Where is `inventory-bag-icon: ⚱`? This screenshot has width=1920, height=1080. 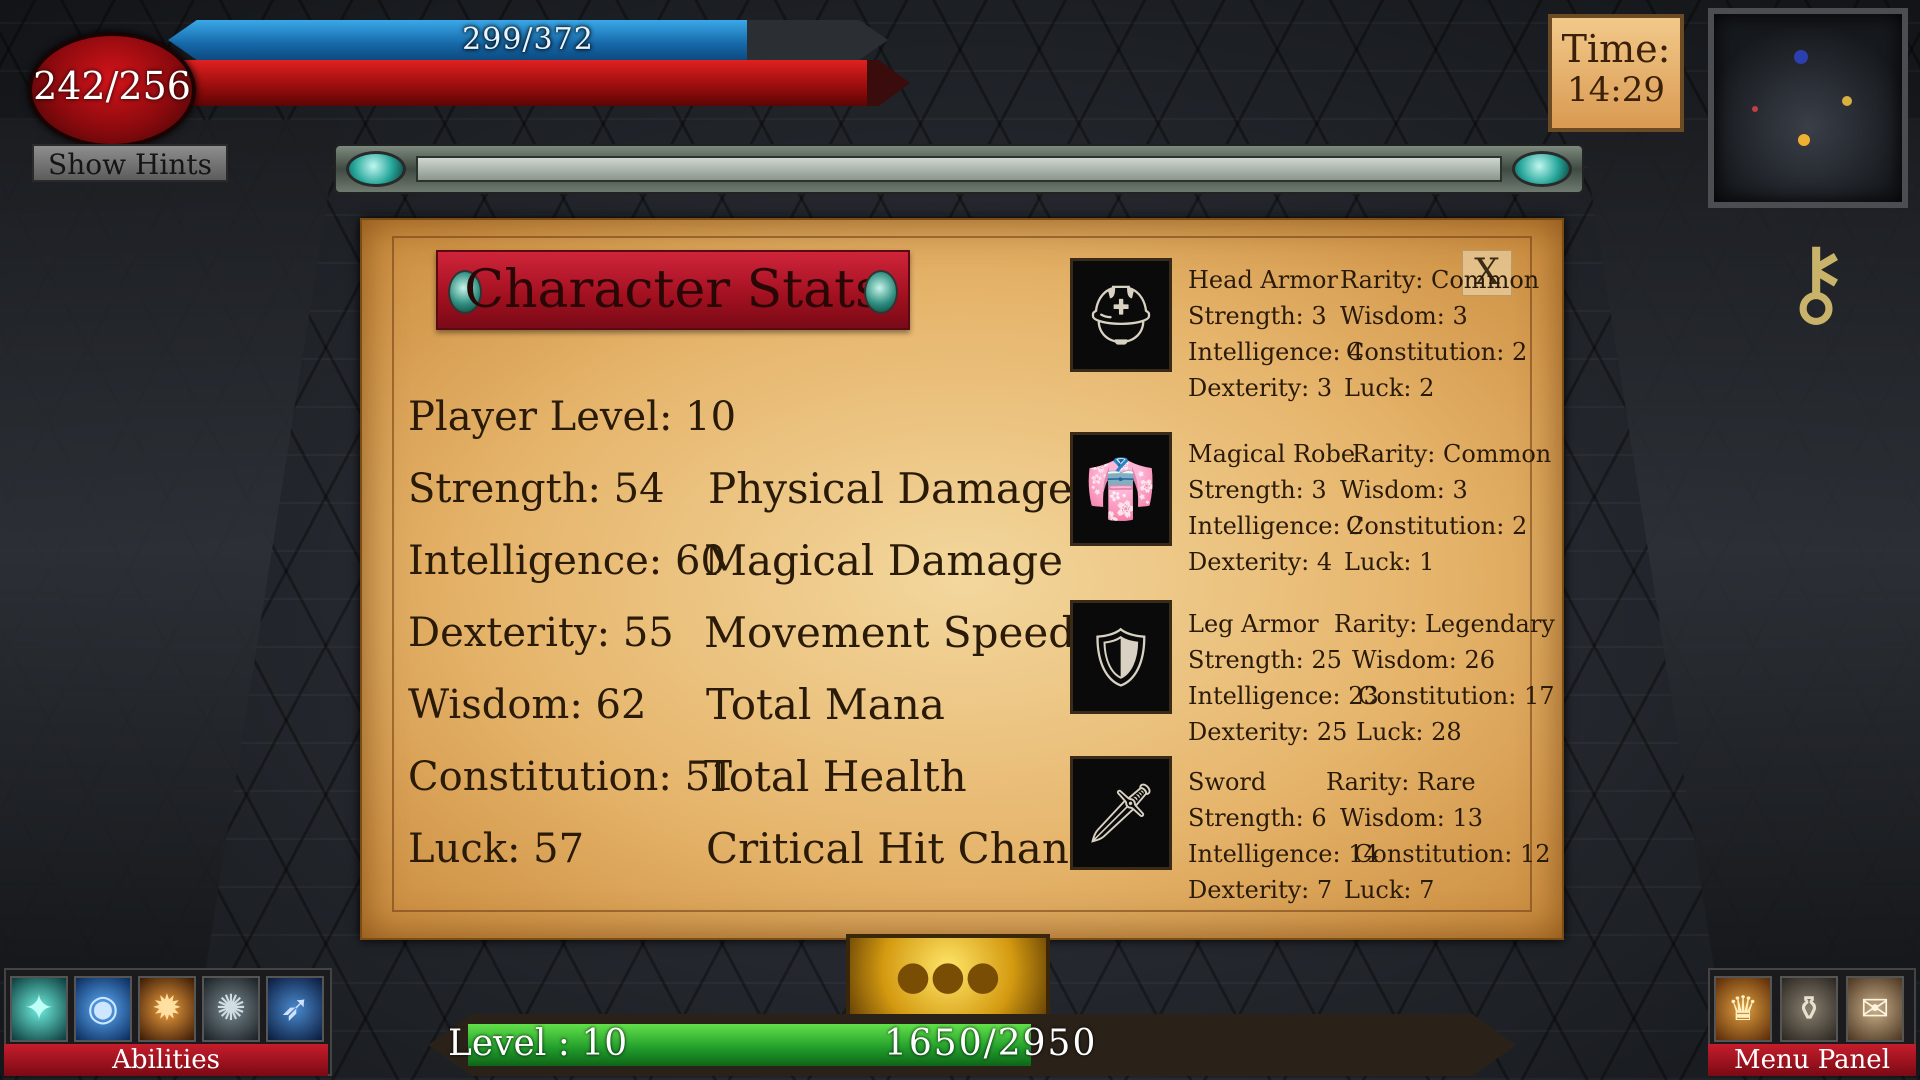
inventory-bag-icon: ⚱ is located at coordinates (1809, 1009).